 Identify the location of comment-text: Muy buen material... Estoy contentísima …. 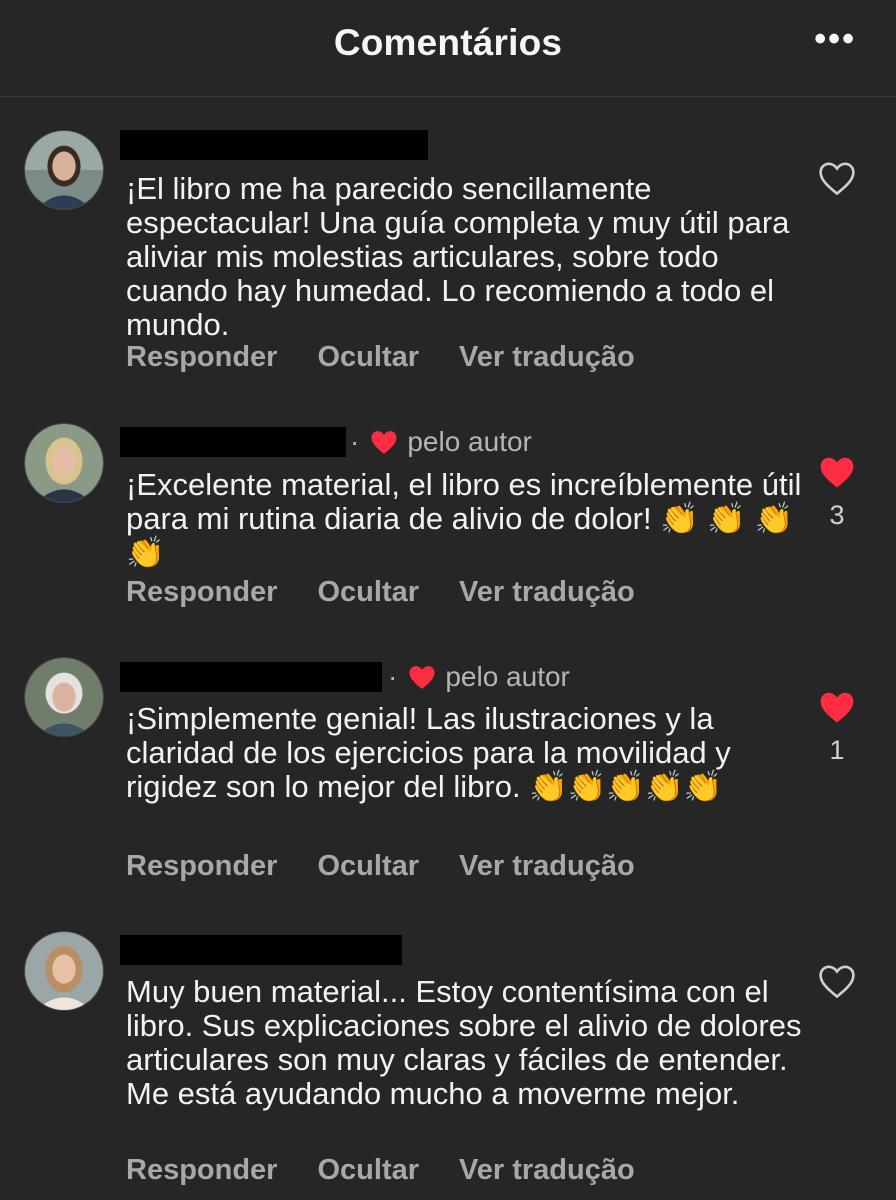
(464, 1042).